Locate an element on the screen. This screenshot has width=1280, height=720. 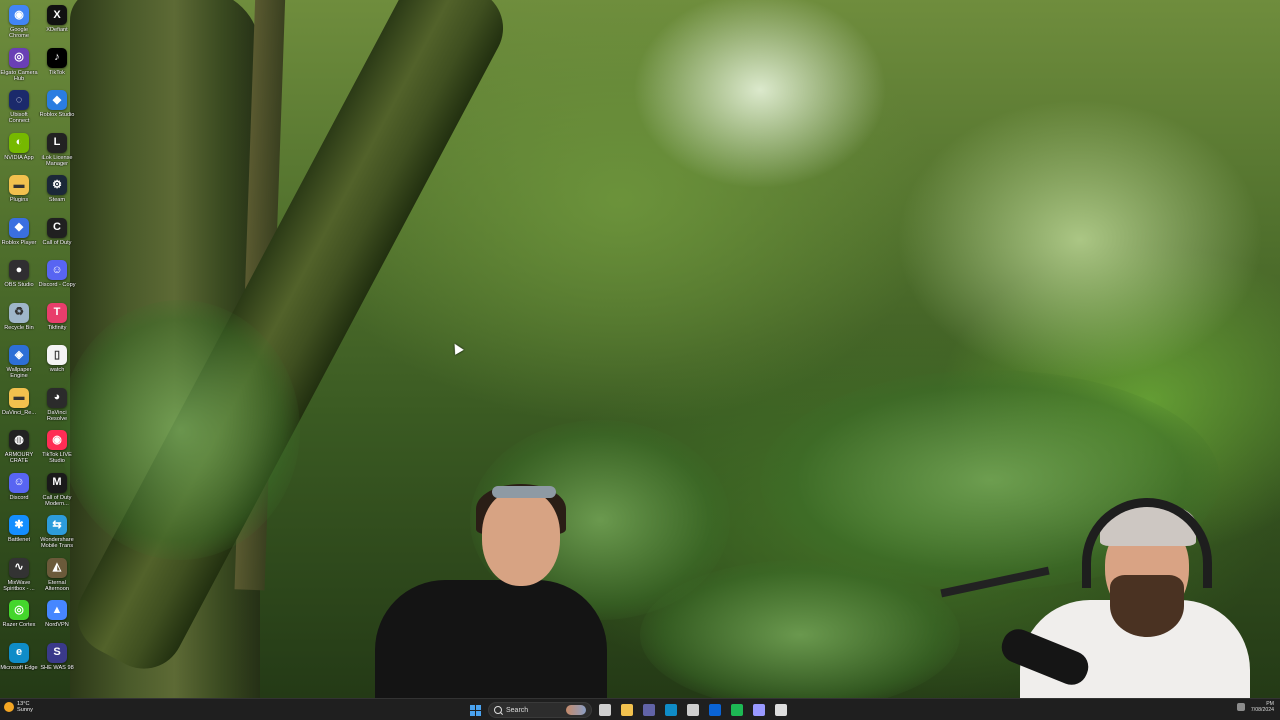
desktop-icon: ◈ Wallpaper Engine is located at coordinates (19, 363).